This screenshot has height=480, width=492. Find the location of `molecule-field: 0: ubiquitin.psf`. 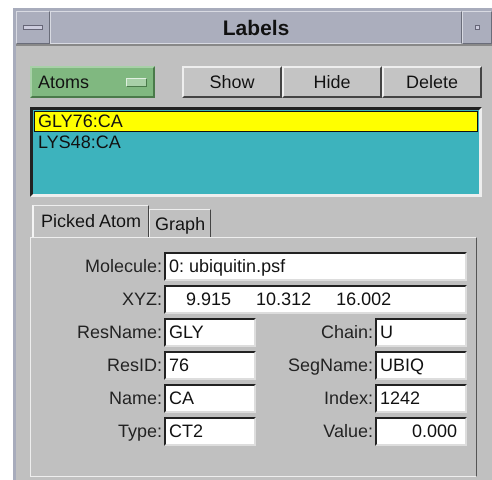

molecule-field: 0: ubiquitin.psf is located at coordinates (315, 266).